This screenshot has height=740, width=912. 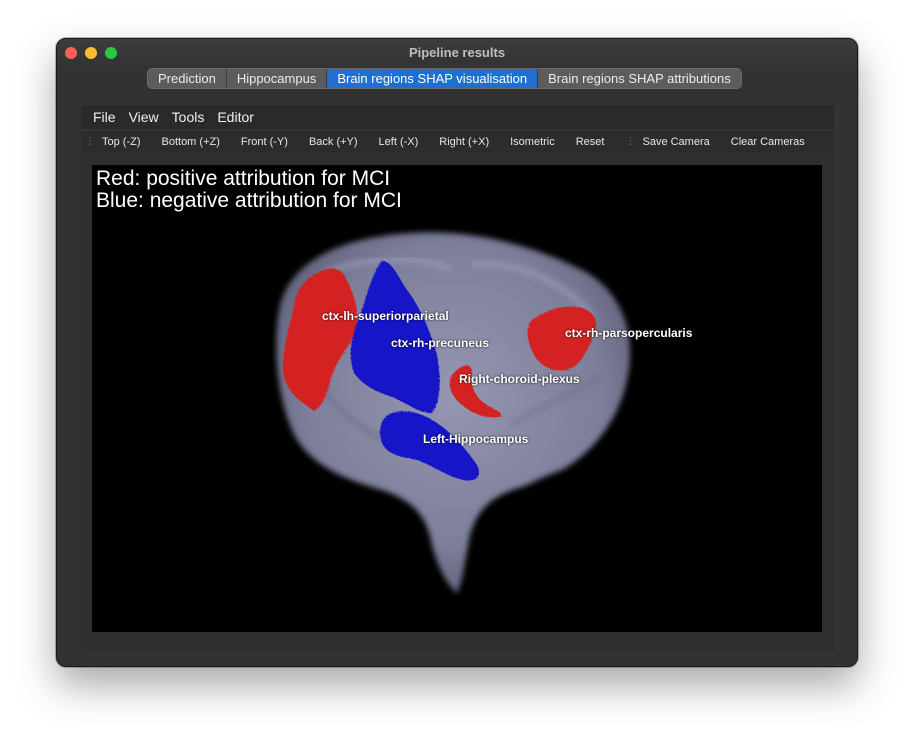 I want to click on tab-brain-regions-shap-visualisation: Brain regions SHAP visualisation, so click(x=433, y=78).